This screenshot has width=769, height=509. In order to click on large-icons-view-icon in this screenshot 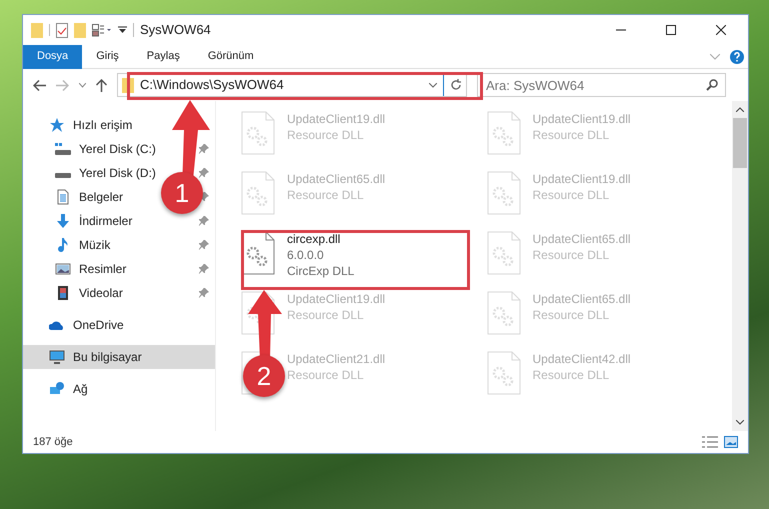, I will do `click(731, 442)`.